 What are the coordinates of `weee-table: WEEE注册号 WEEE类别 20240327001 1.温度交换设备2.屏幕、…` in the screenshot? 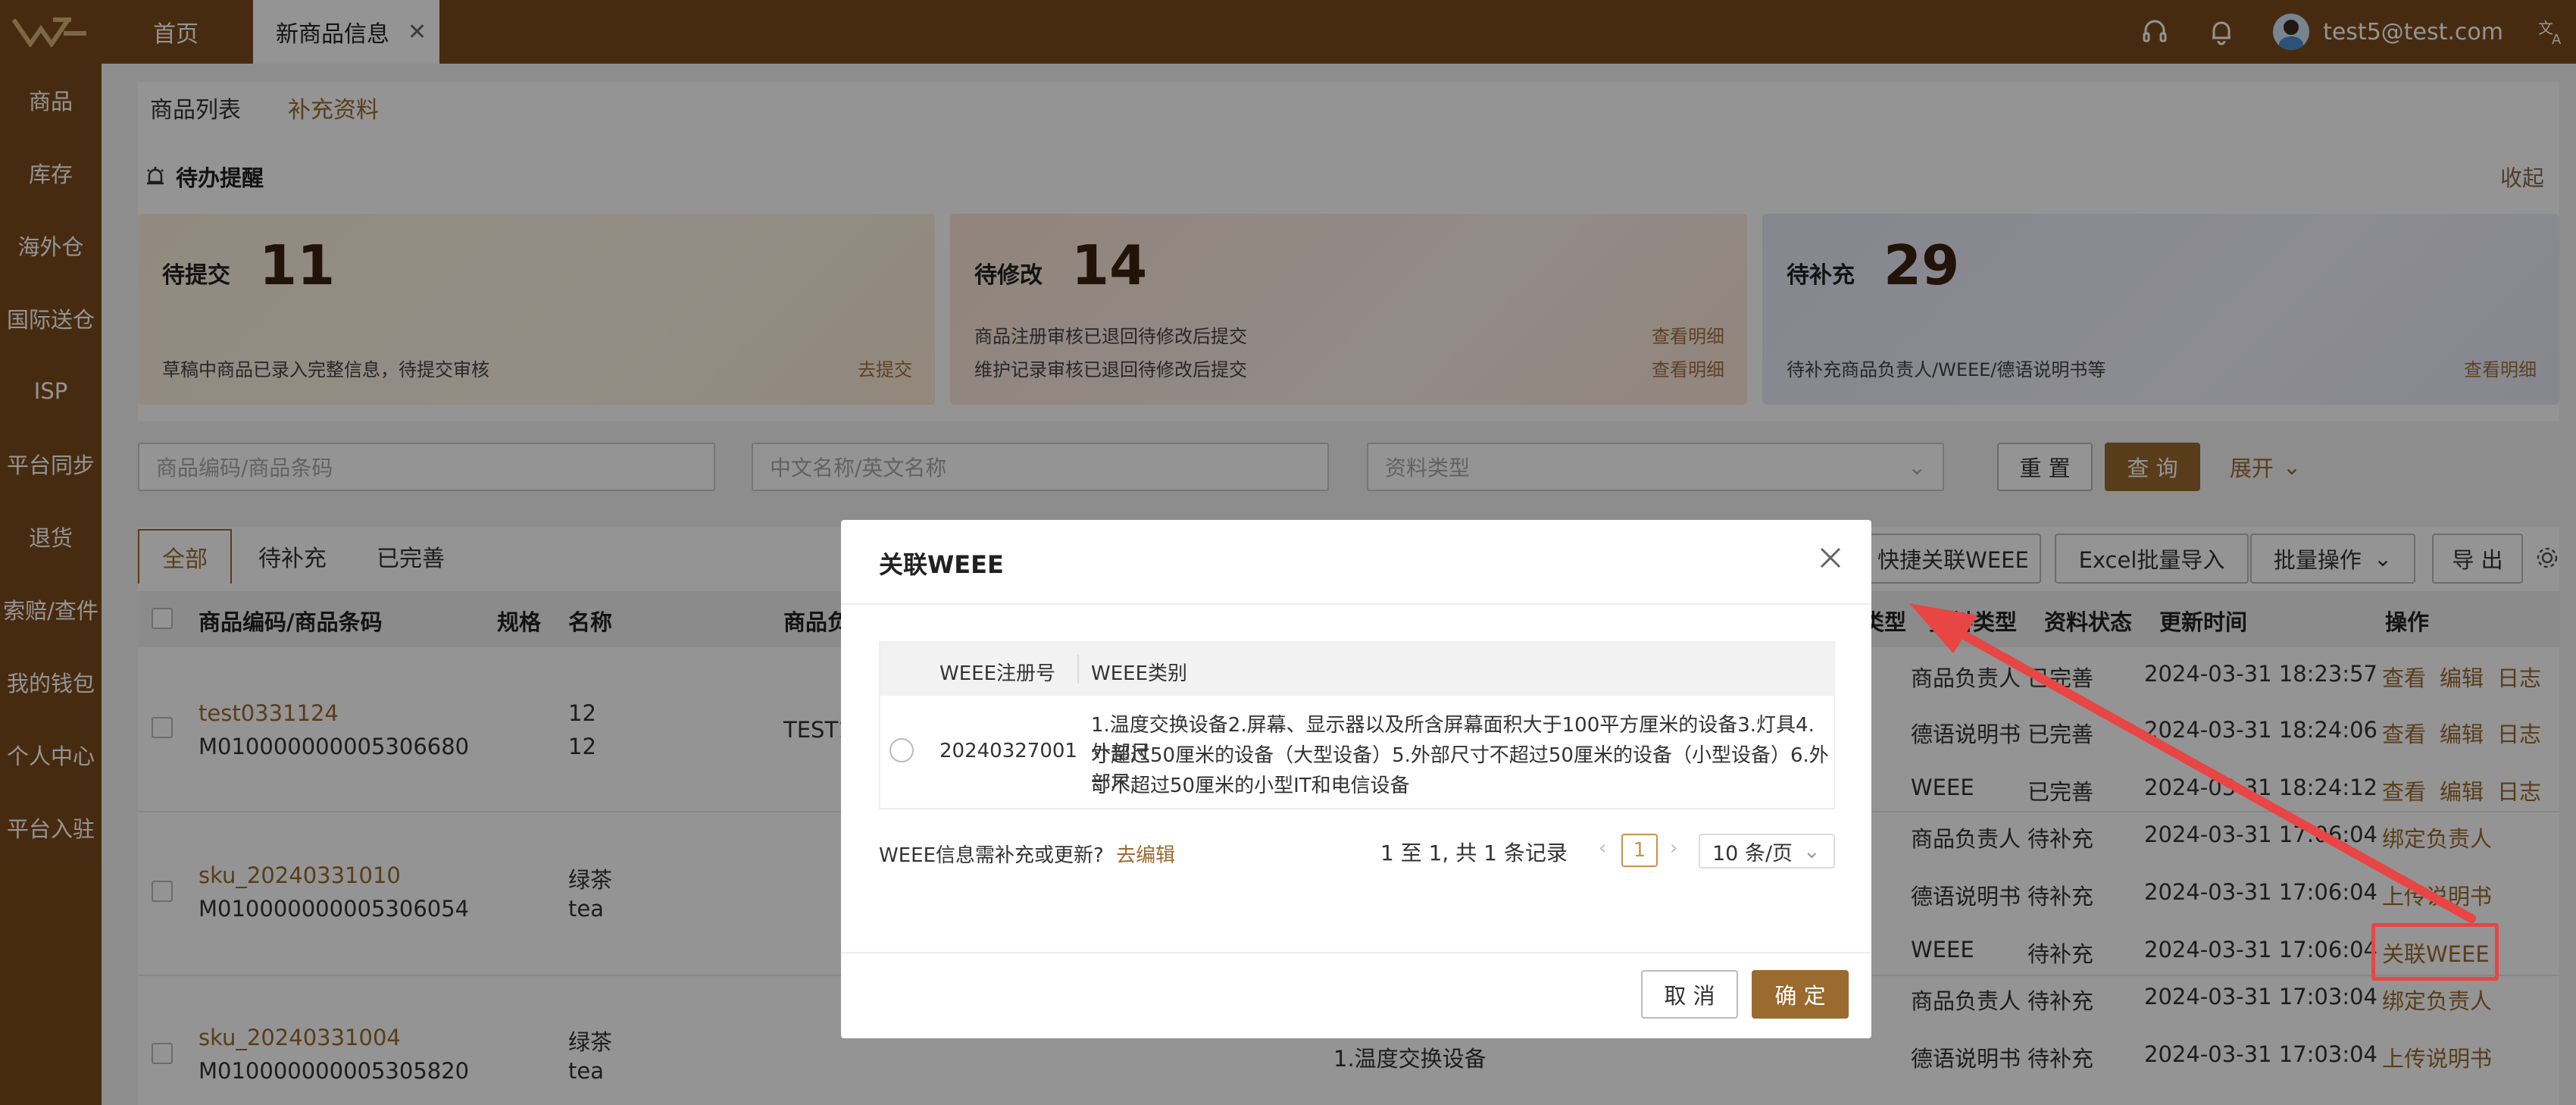 It's located at (1357, 725).